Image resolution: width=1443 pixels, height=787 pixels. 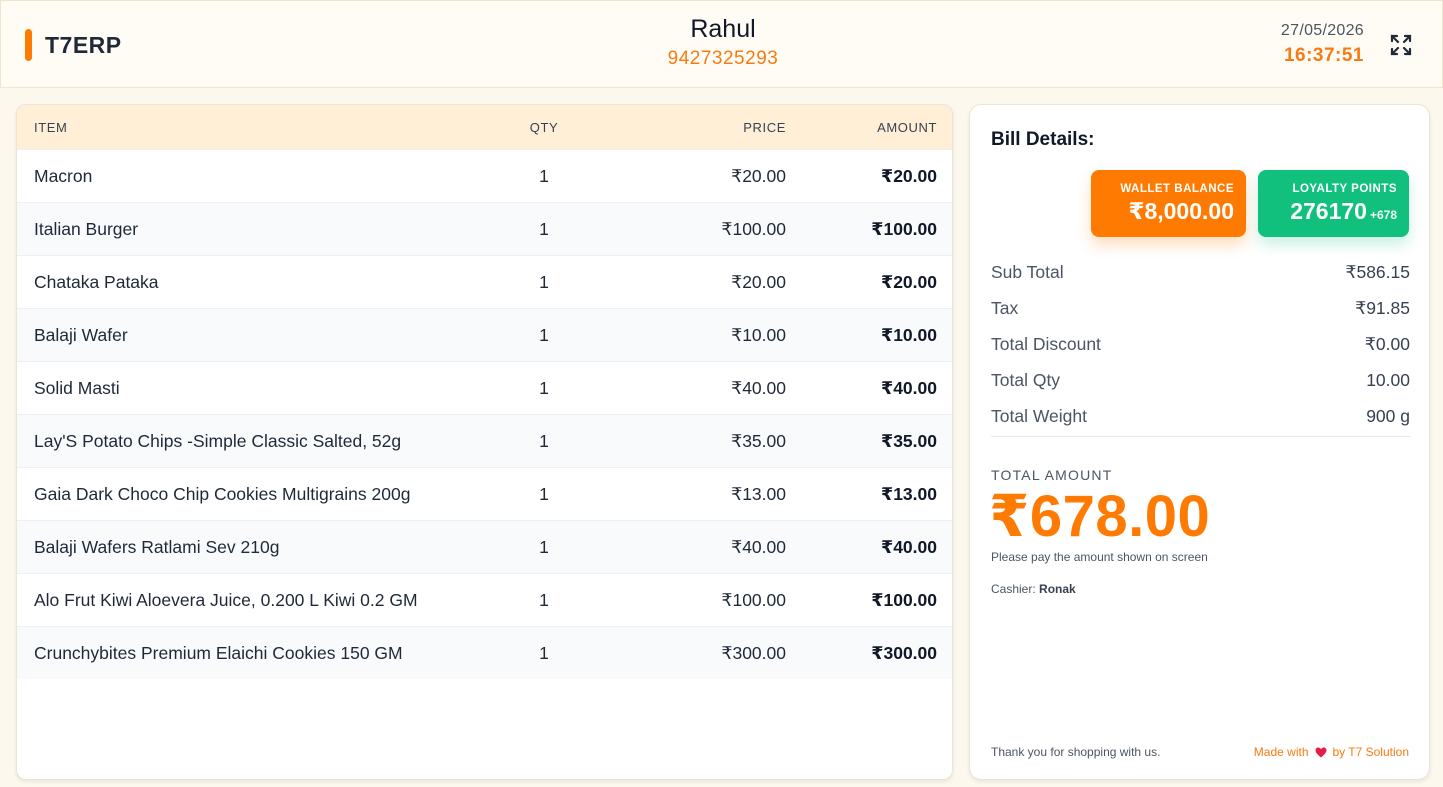 I want to click on cell-amount: ₹100.00, so click(x=904, y=228).